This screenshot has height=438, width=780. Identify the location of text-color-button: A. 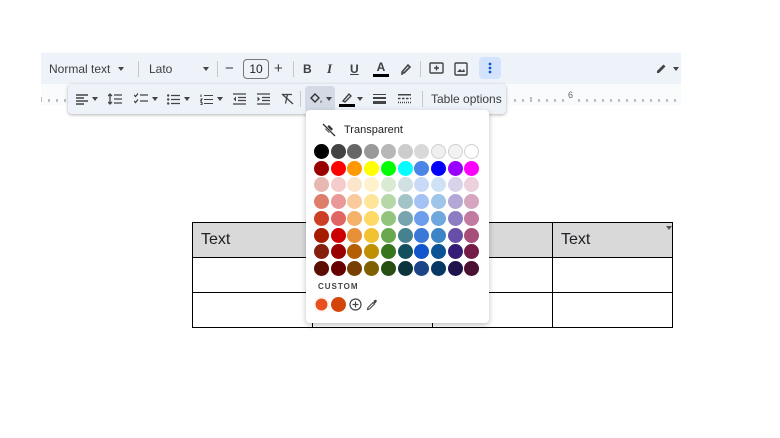
(381, 68).